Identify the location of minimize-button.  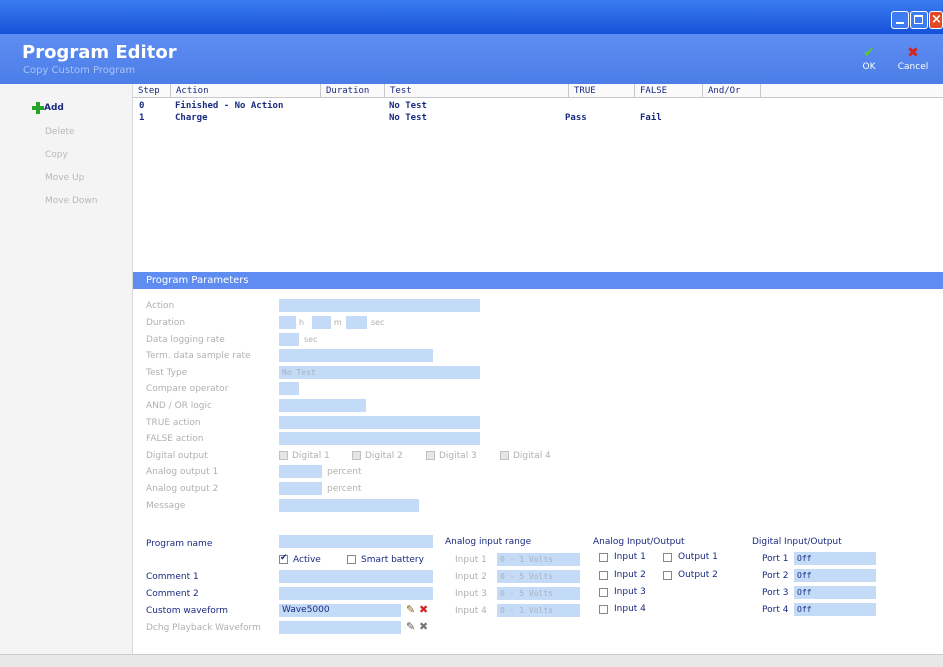
(900, 20).